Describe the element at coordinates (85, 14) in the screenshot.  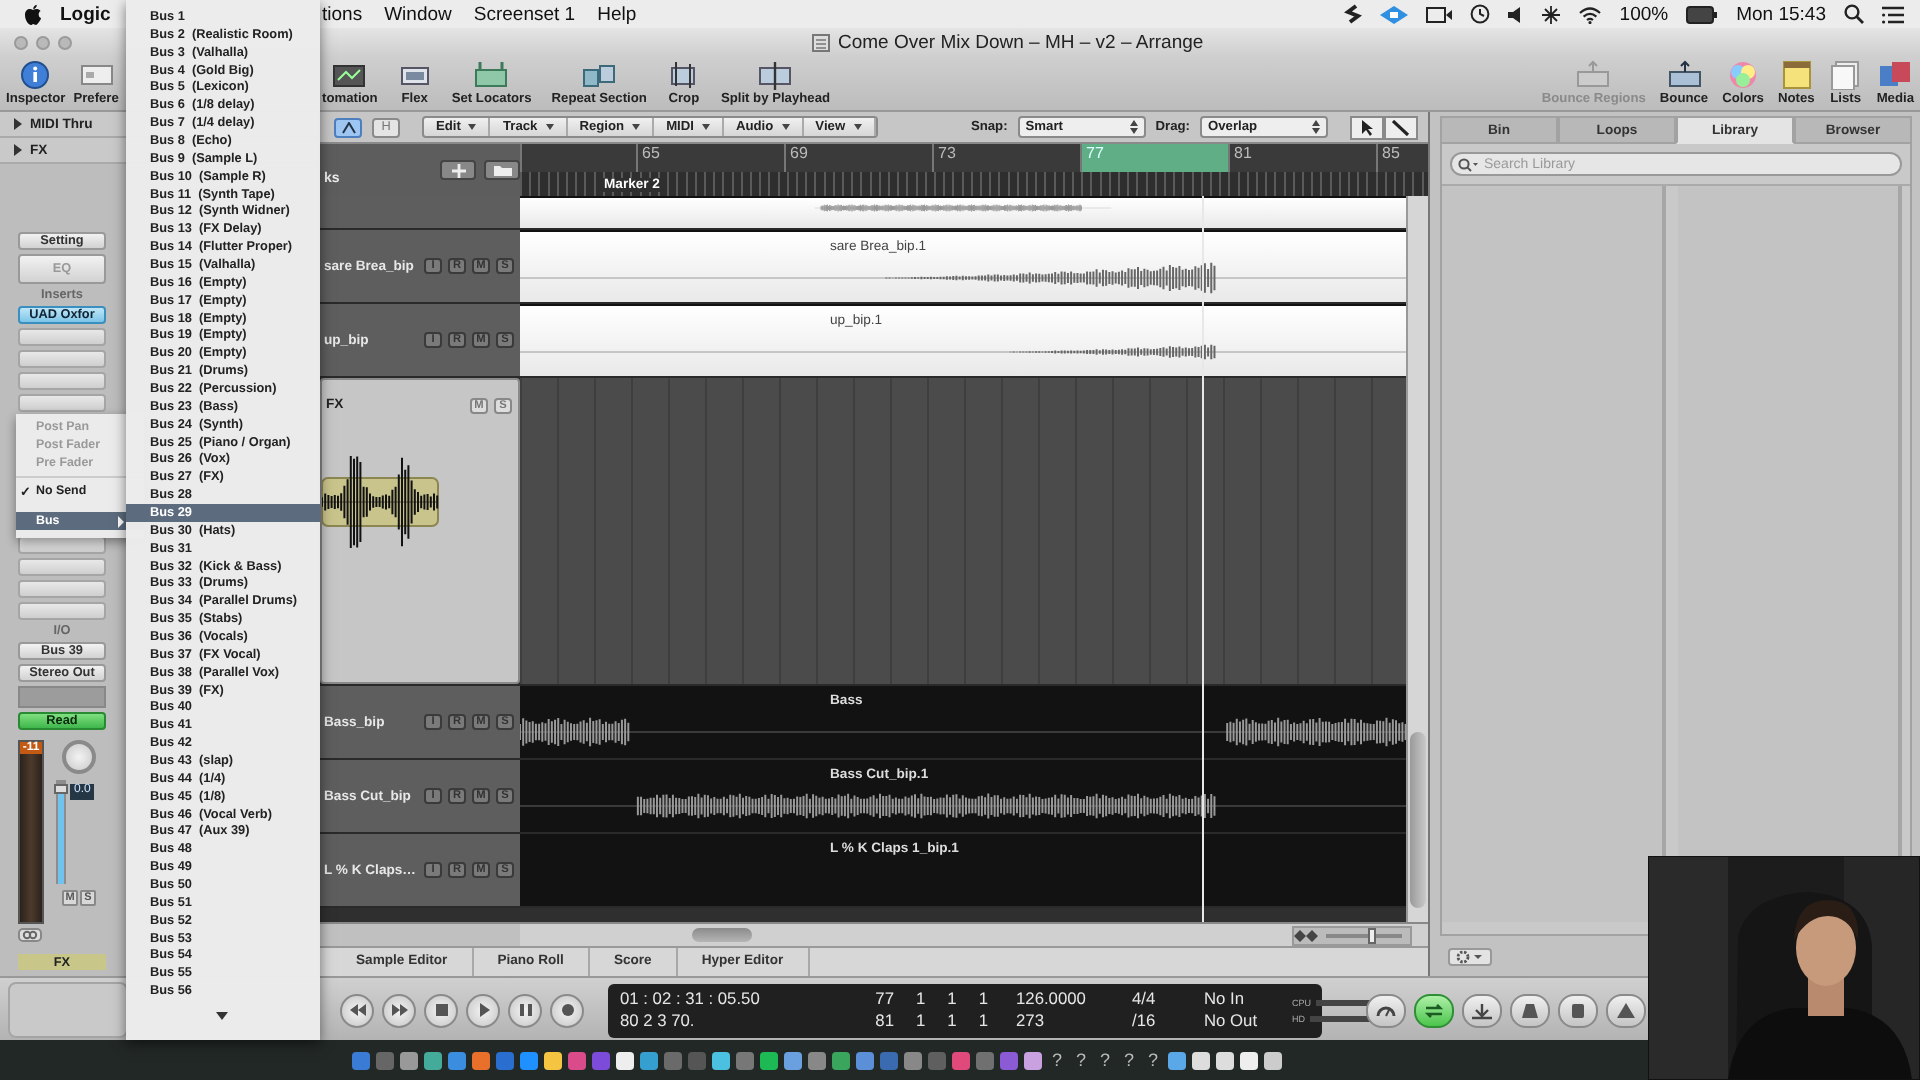
I see `menu-title: Logic` at that location.